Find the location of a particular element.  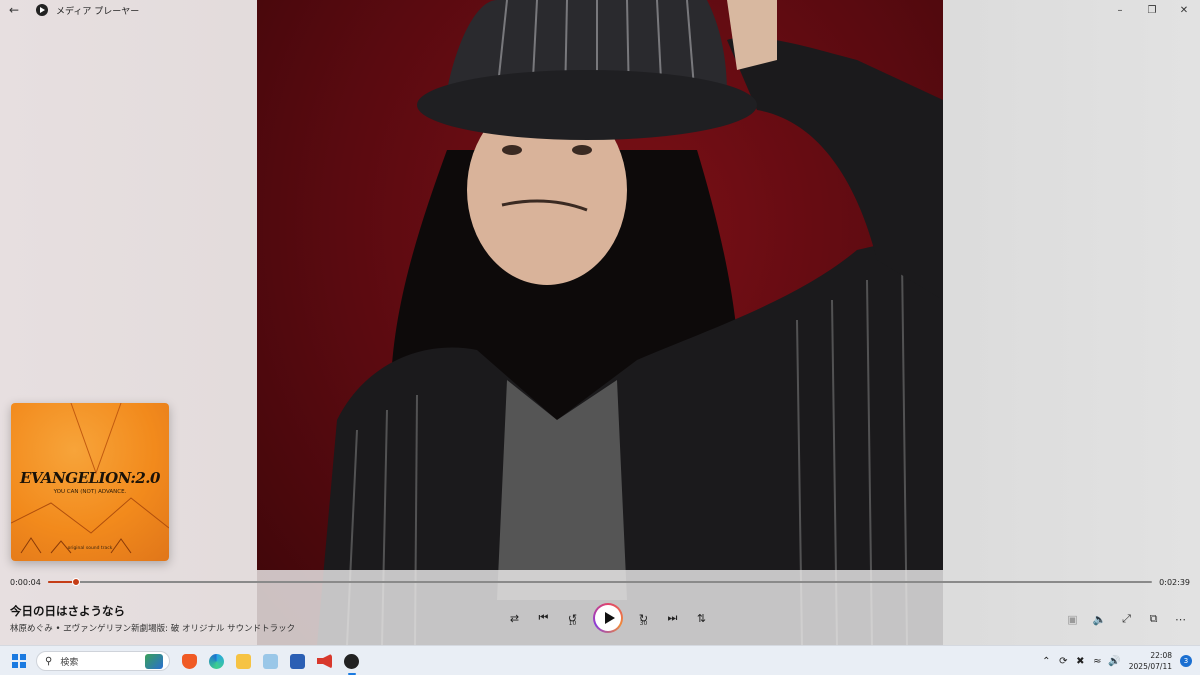

song-meta: 林原めぐみ • ヱヴァンゲリヲン新劇場版: 破 オリジナル サウンドトラック is located at coordinates (152, 628).